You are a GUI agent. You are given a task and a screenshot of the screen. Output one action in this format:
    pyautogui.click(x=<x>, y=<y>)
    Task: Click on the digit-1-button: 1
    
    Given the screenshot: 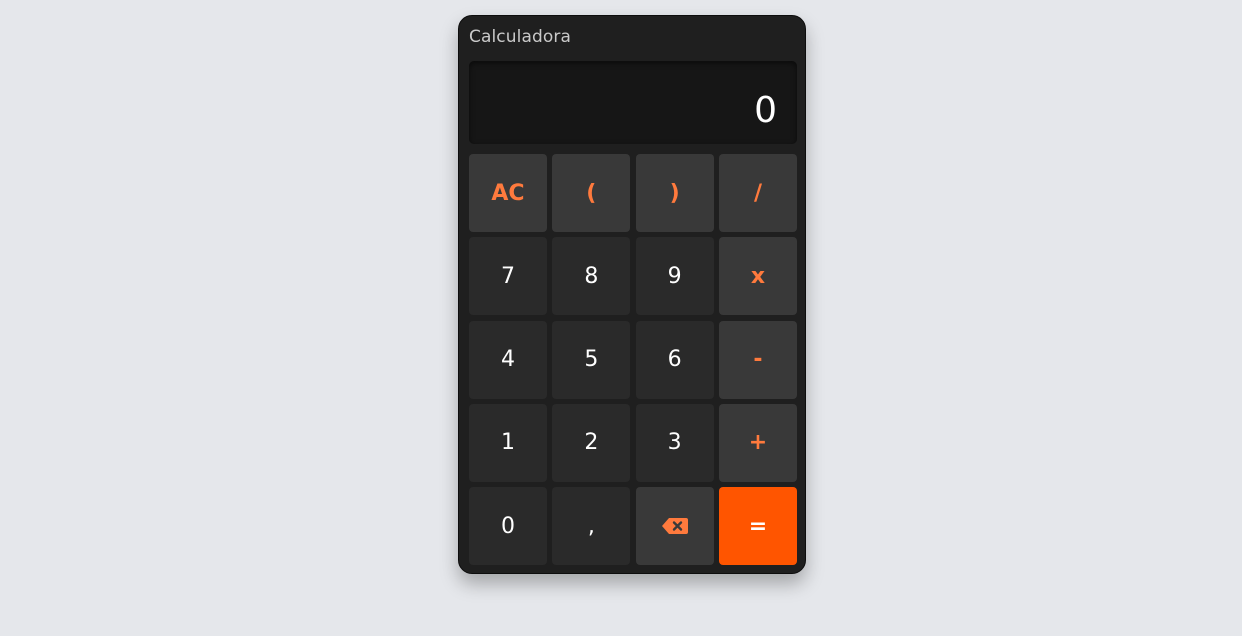 What is the action you would take?
    pyautogui.click(x=508, y=442)
    